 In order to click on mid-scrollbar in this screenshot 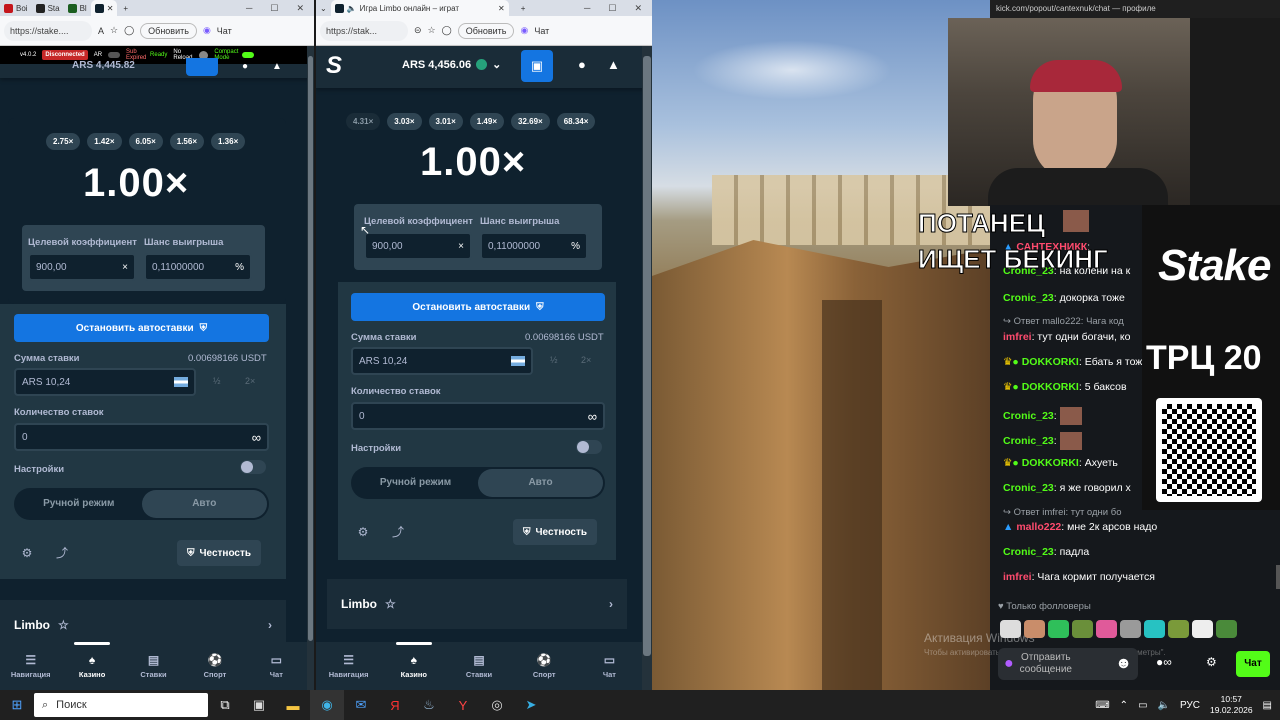, I will do `click(647, 368)`.